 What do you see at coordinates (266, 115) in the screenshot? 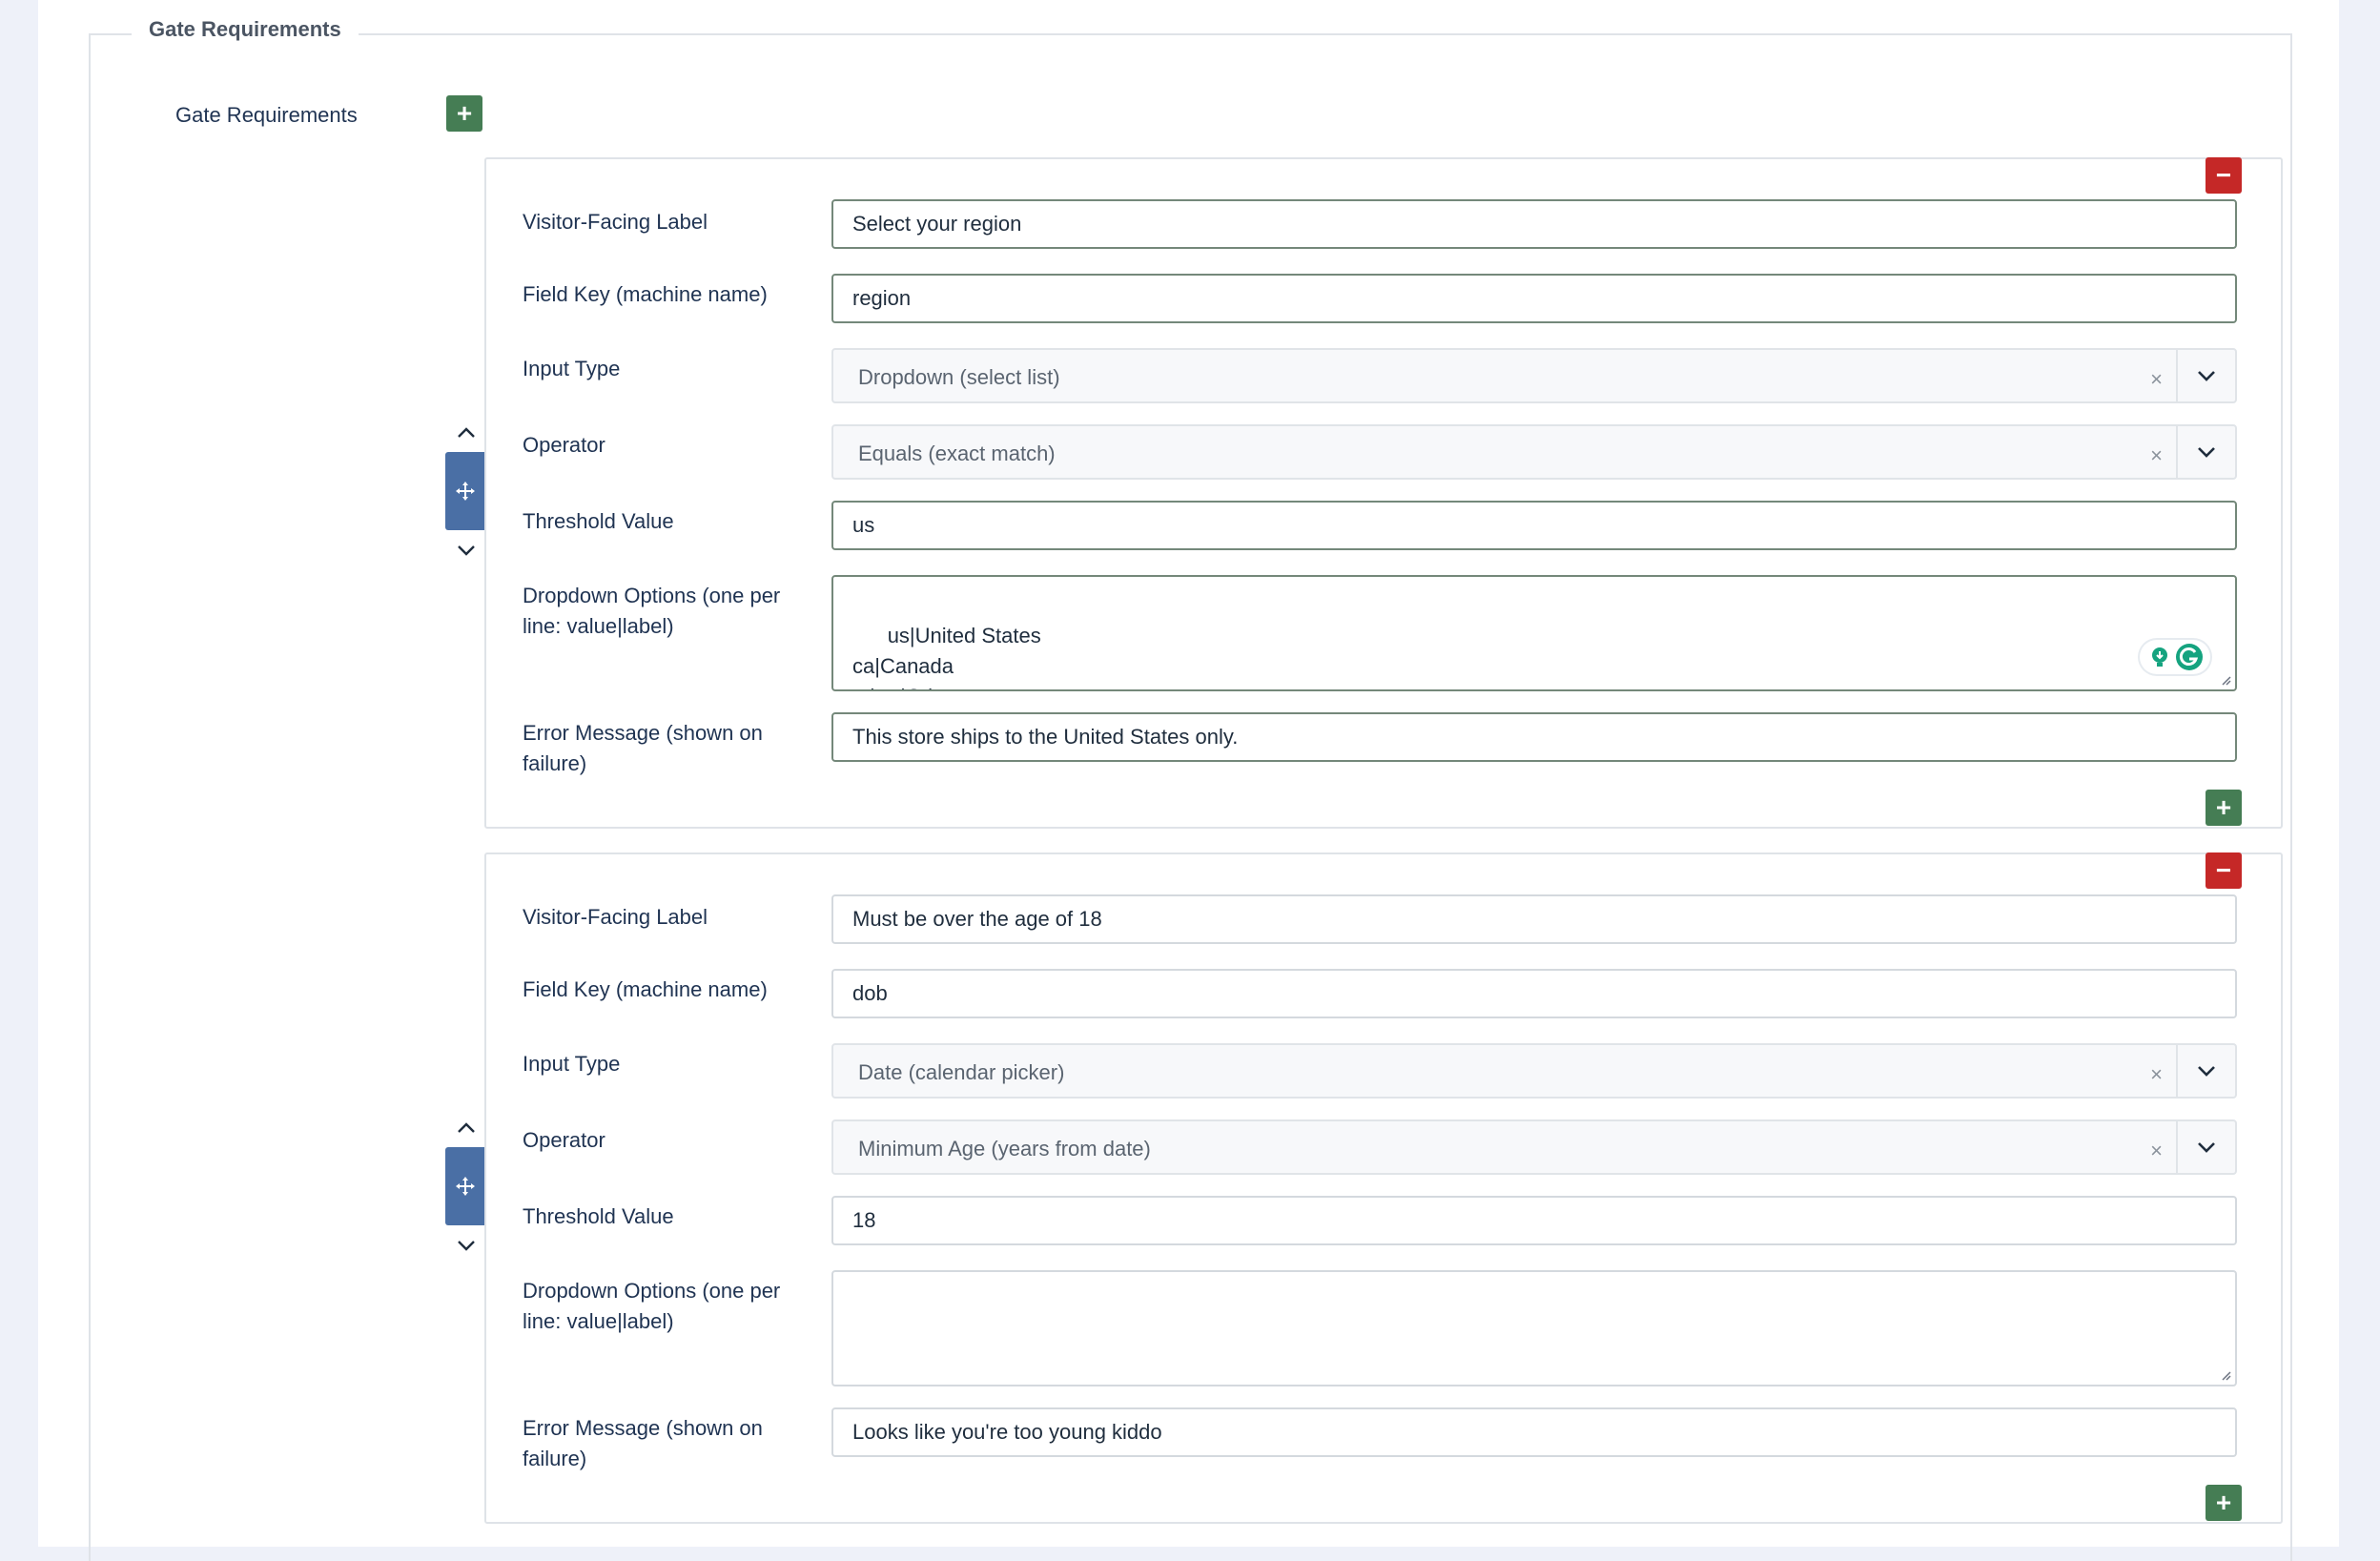
I see `group-label: Gate Requirements` at bounding box center [266, 115].